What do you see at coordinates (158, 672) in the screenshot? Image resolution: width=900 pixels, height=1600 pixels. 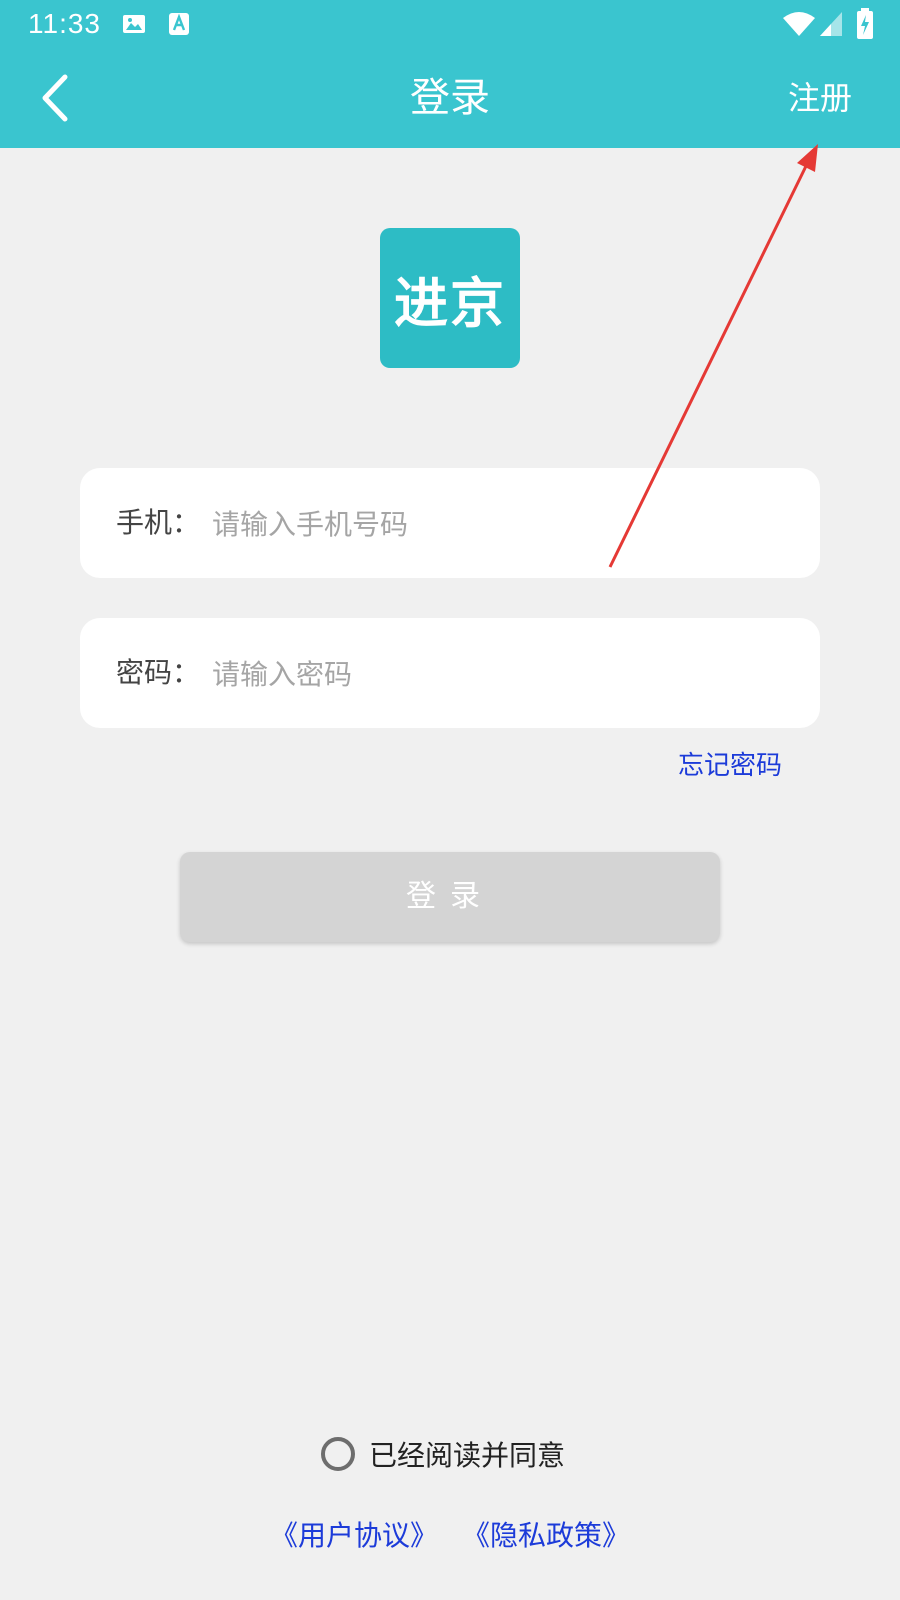 I see `password-label: 密码：` at bounding box center [158, 672].